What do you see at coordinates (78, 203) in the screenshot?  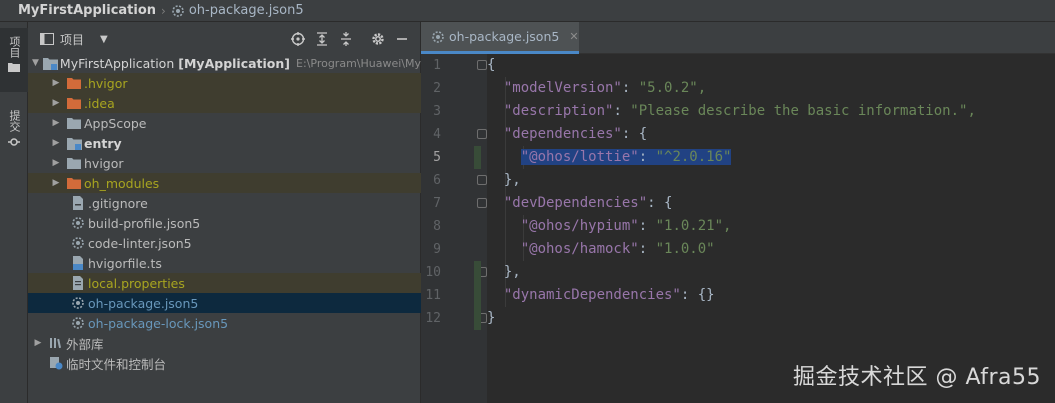 I see `gitignore-file-icon` at bounding box center [78, 203].